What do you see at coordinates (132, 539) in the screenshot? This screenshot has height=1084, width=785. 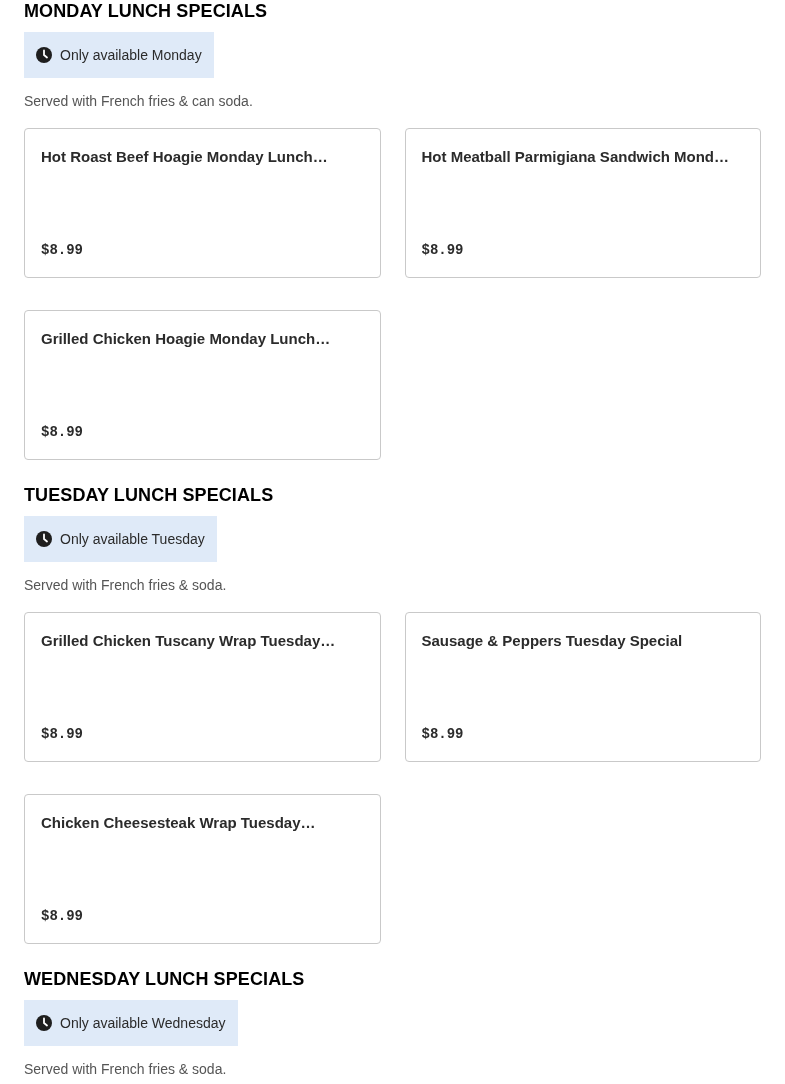 I see `availability-text: Only available Tuesday` at bounding box center [132, 539].